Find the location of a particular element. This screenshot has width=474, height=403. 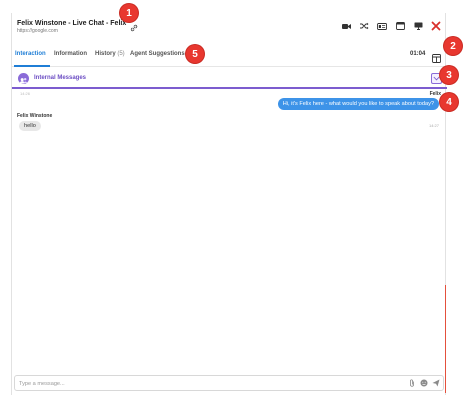

callout-5: 5 is located at coordinates (195, 54).